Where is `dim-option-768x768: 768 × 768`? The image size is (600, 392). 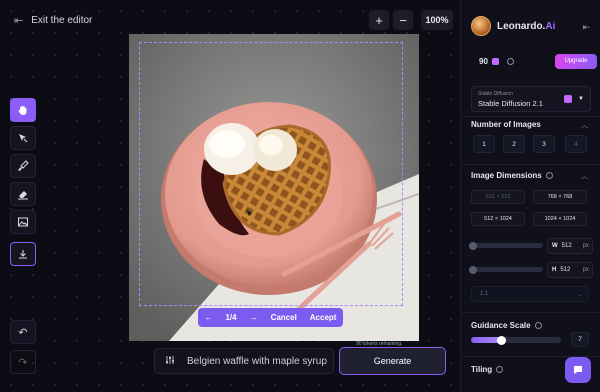 dim-option-768x768: 768 × 768 is located at coordinates (560, 197).